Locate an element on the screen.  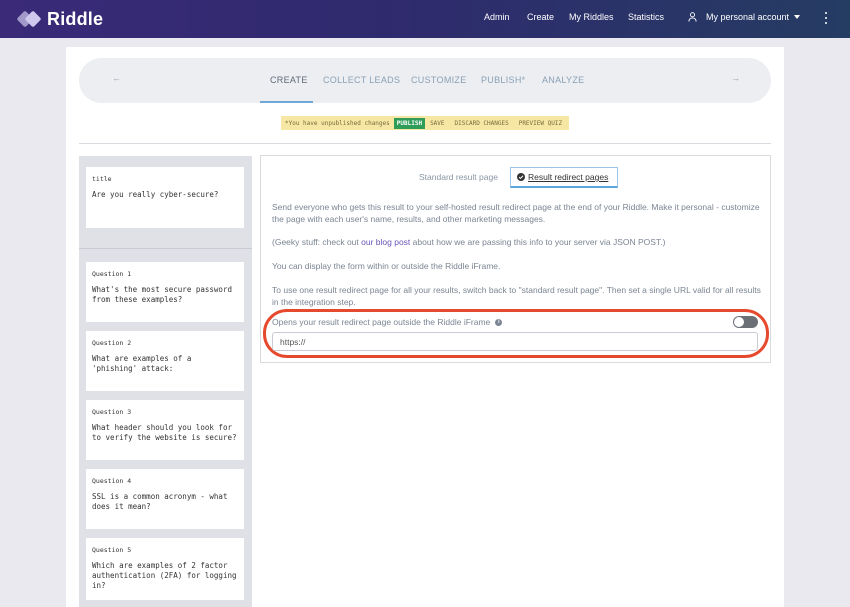
section-divider is located at coordinates (425, 143).